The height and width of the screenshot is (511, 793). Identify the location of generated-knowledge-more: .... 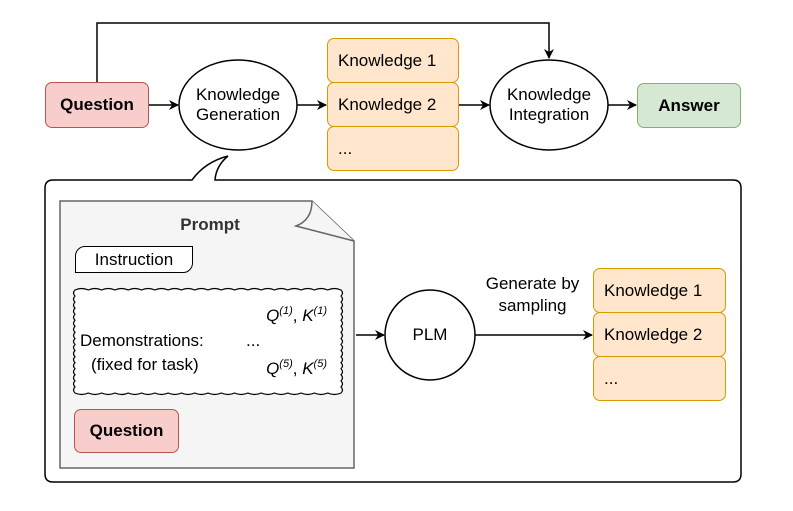
(659, 378).